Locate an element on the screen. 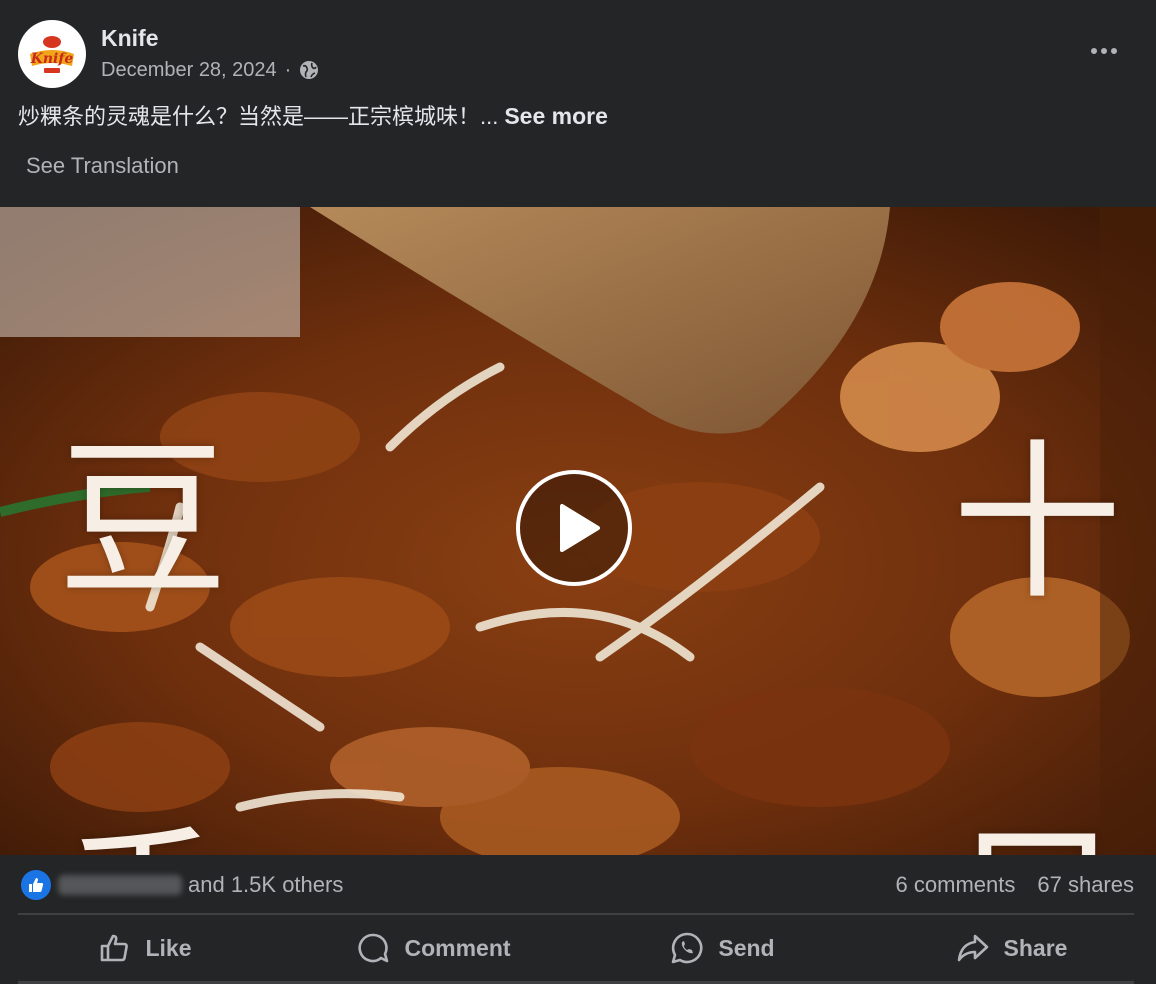  play-button is located at coordinates (574, 528).